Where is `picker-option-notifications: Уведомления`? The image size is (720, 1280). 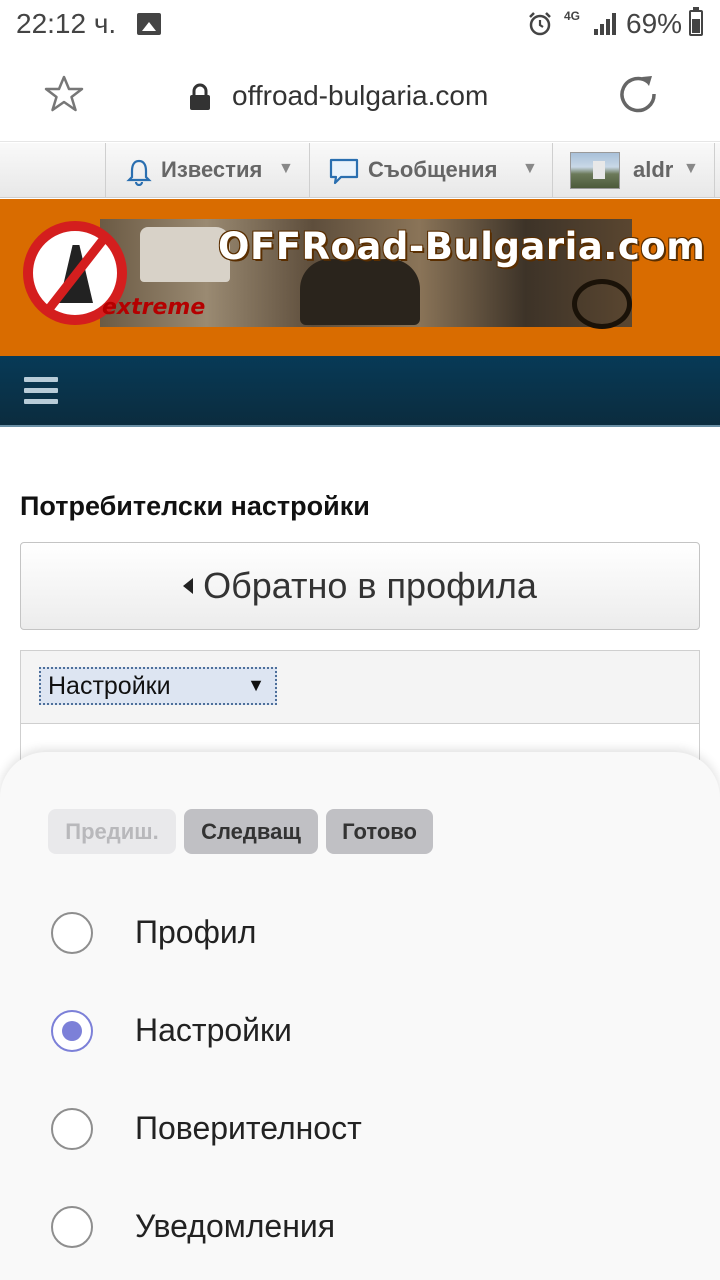 picker-option-notifications: Уведомления is located at coordinates (360, 1232).